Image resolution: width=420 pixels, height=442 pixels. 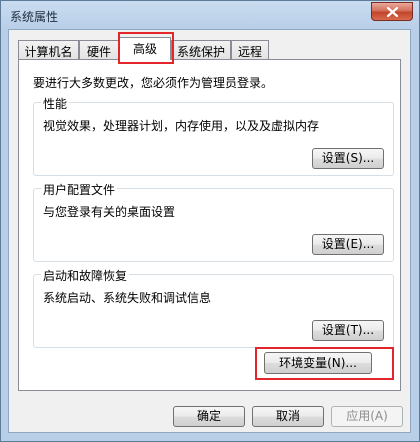 What do you see at coordinates (127, 298) in the screenshot?
I see `startup-recovery-description: 系统启动、系统失败和调试信息` at bounding box center [127, 298].